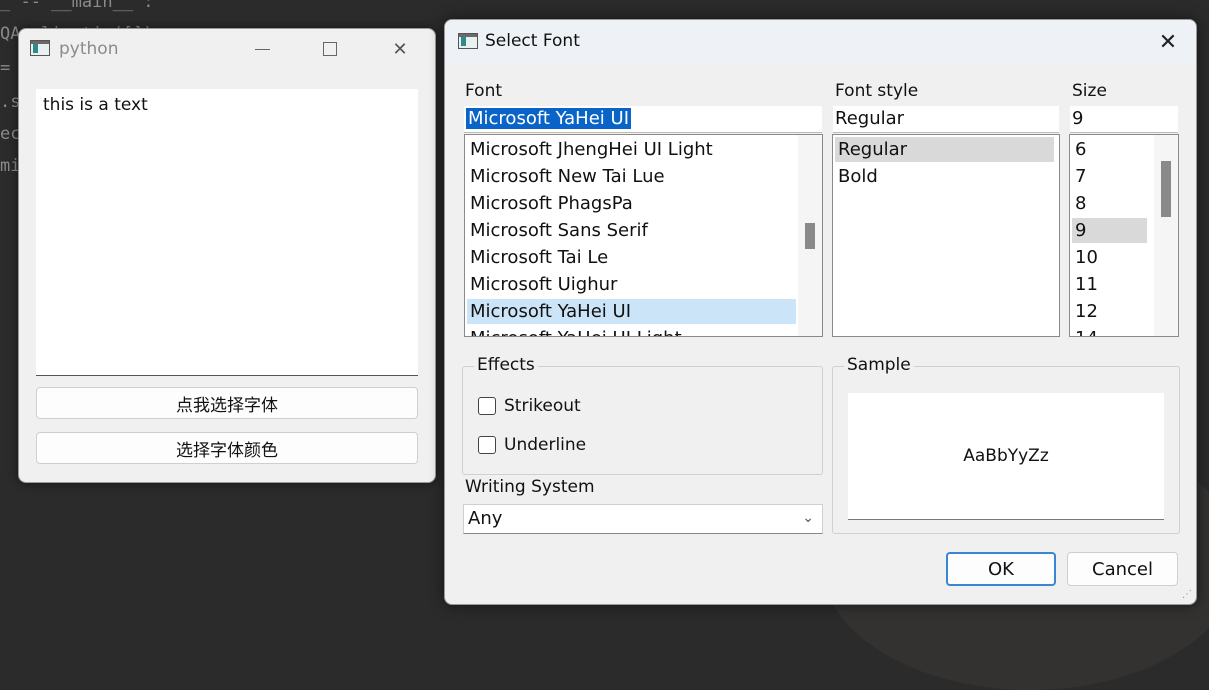 This screenshot has height=690, width=1209. Describe the element at coordinates (879, 365) in the screenshot. I see `sample-label: Sample` at that location.